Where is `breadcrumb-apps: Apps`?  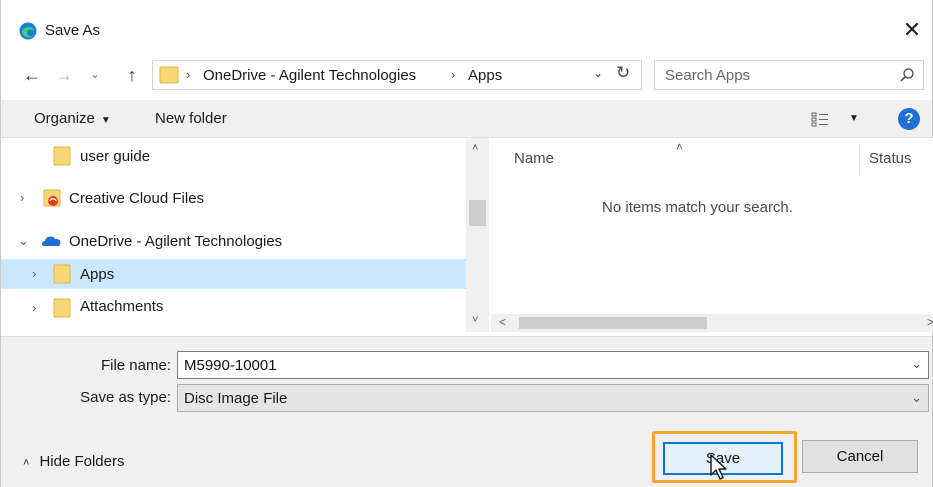
breadcrumb-apps: Apps is located at coordinates (485, 75).